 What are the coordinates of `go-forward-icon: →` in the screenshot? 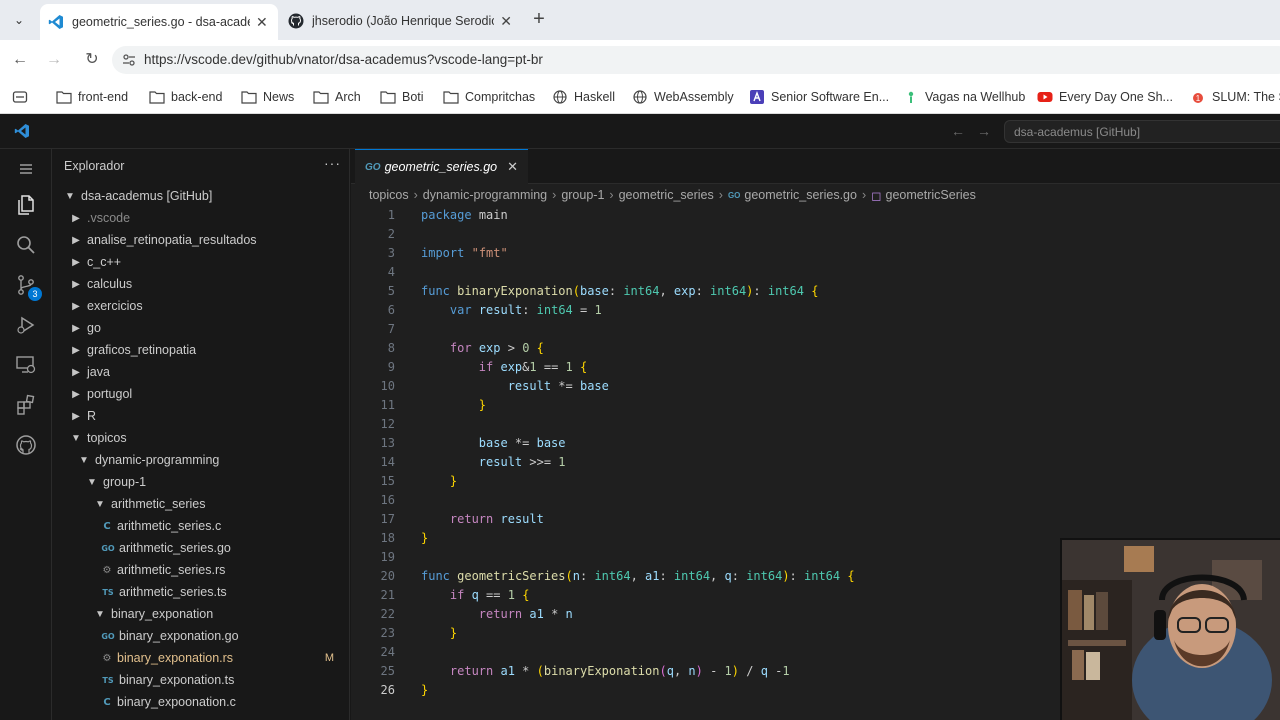 It's located at (984, 131).